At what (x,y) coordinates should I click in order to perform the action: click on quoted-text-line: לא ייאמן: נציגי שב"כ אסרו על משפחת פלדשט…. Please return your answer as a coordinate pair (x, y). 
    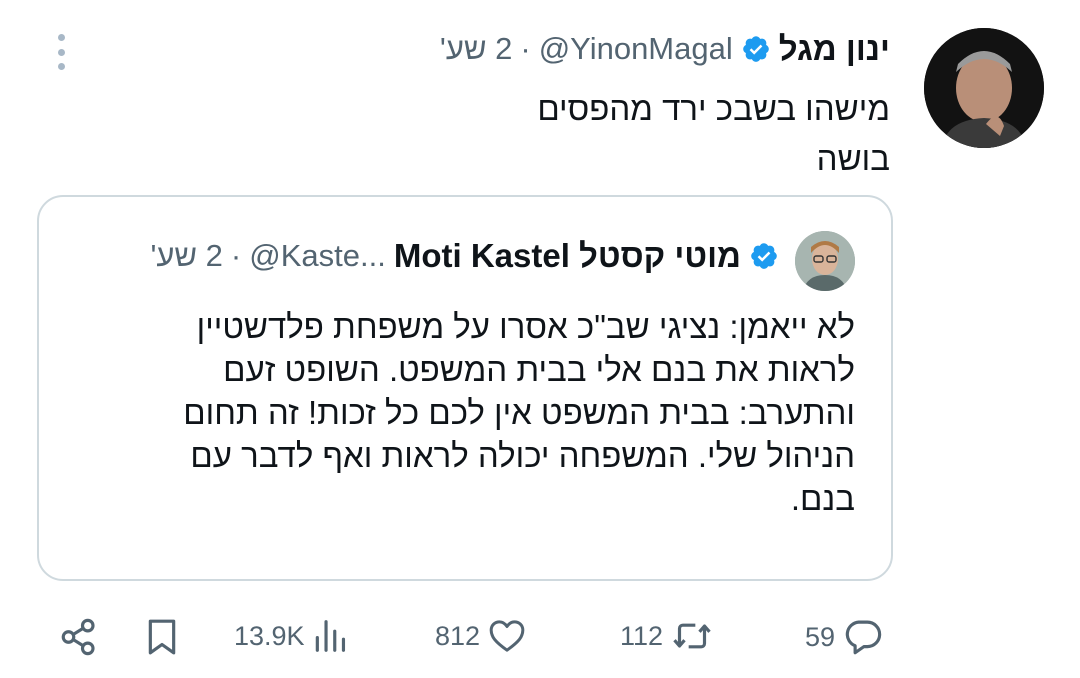
    Looking at the image, I should click on (525, 326).